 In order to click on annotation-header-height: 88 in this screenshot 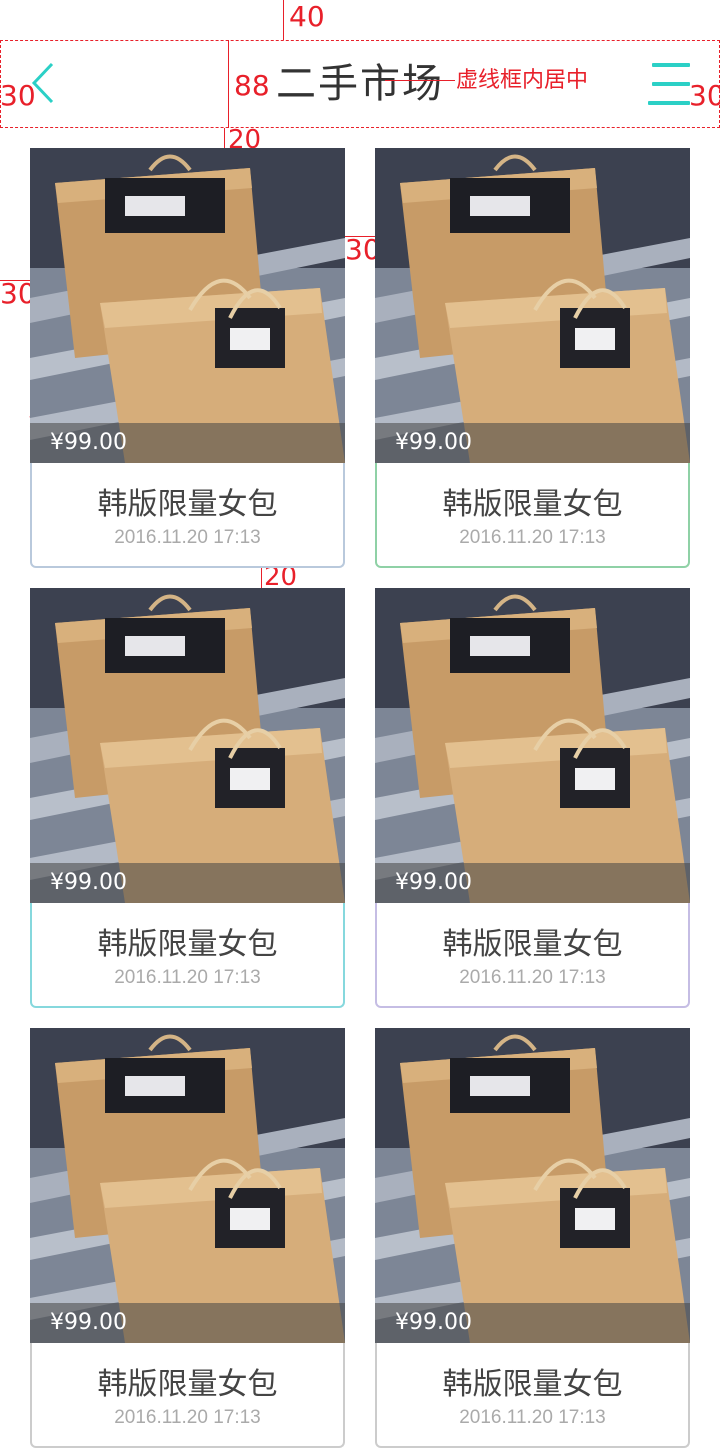, I will do `click(252, 85)`.